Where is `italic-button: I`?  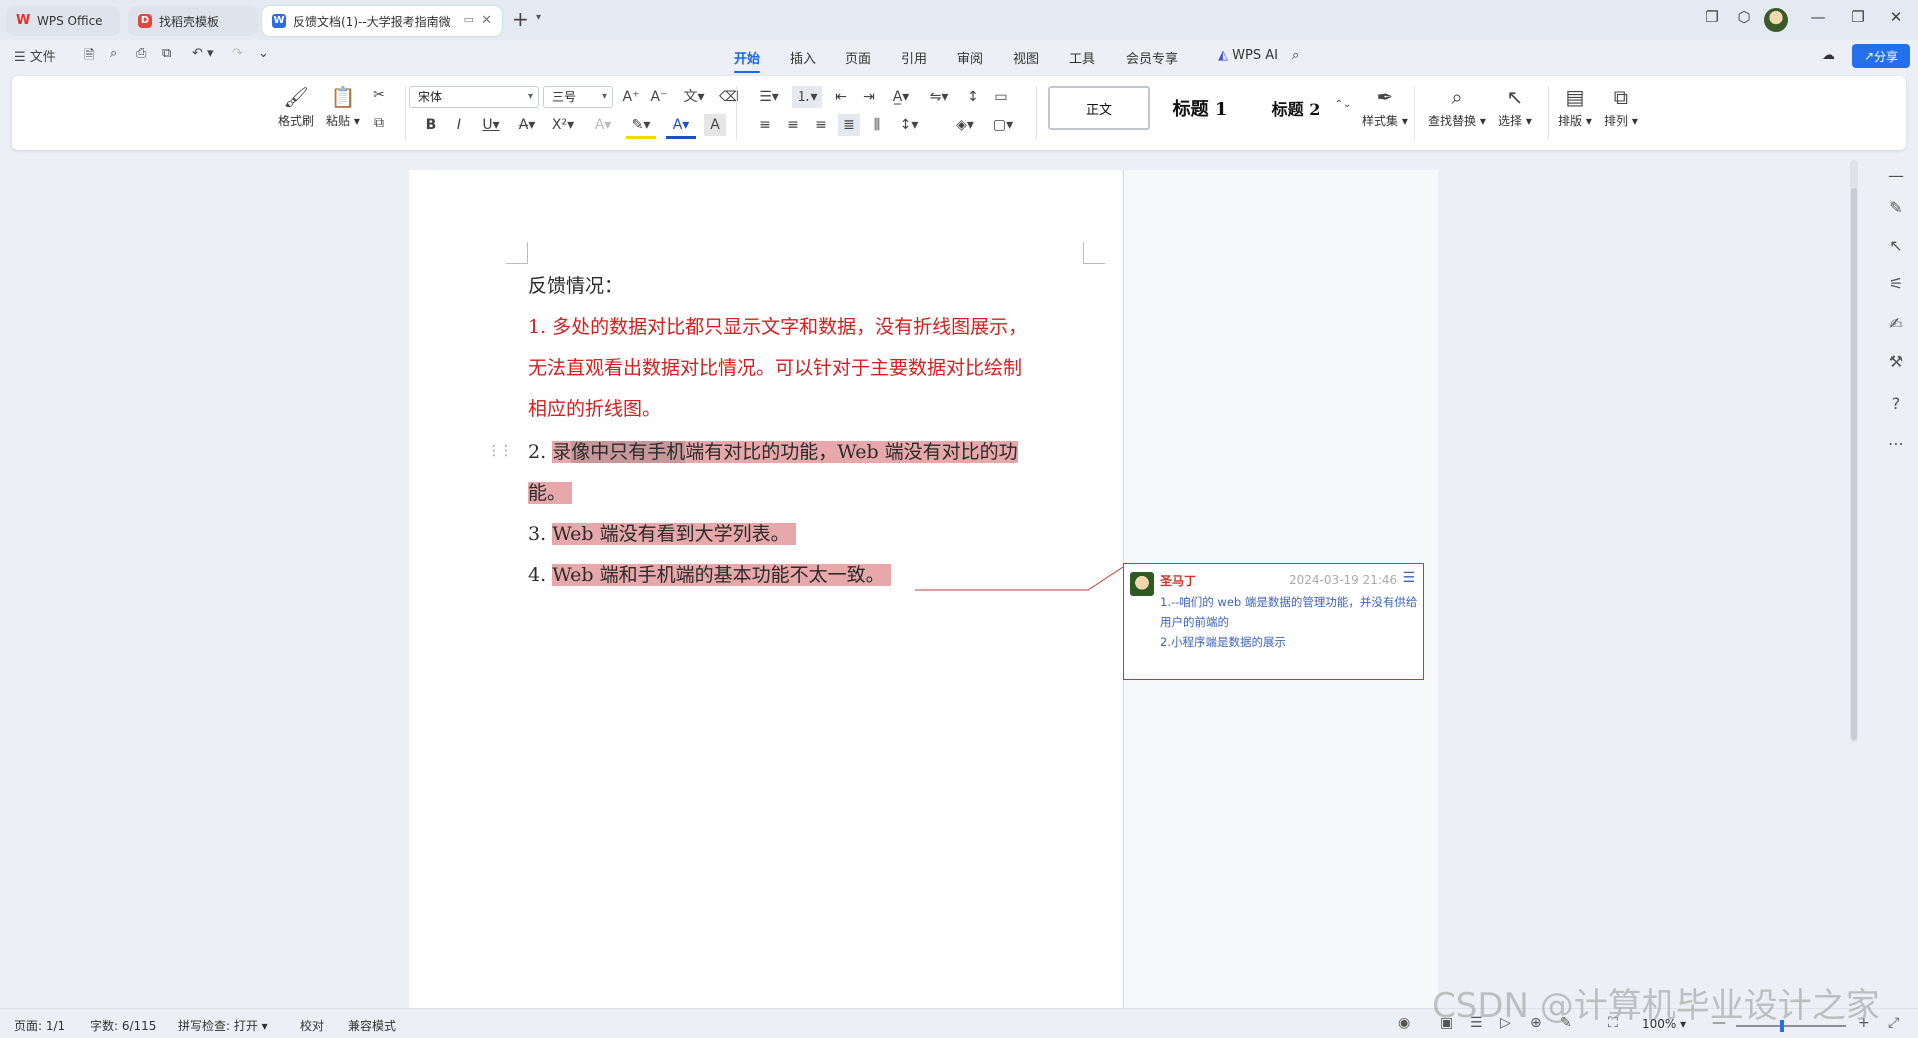 italic-button: I is located at coordinates (459, 125).